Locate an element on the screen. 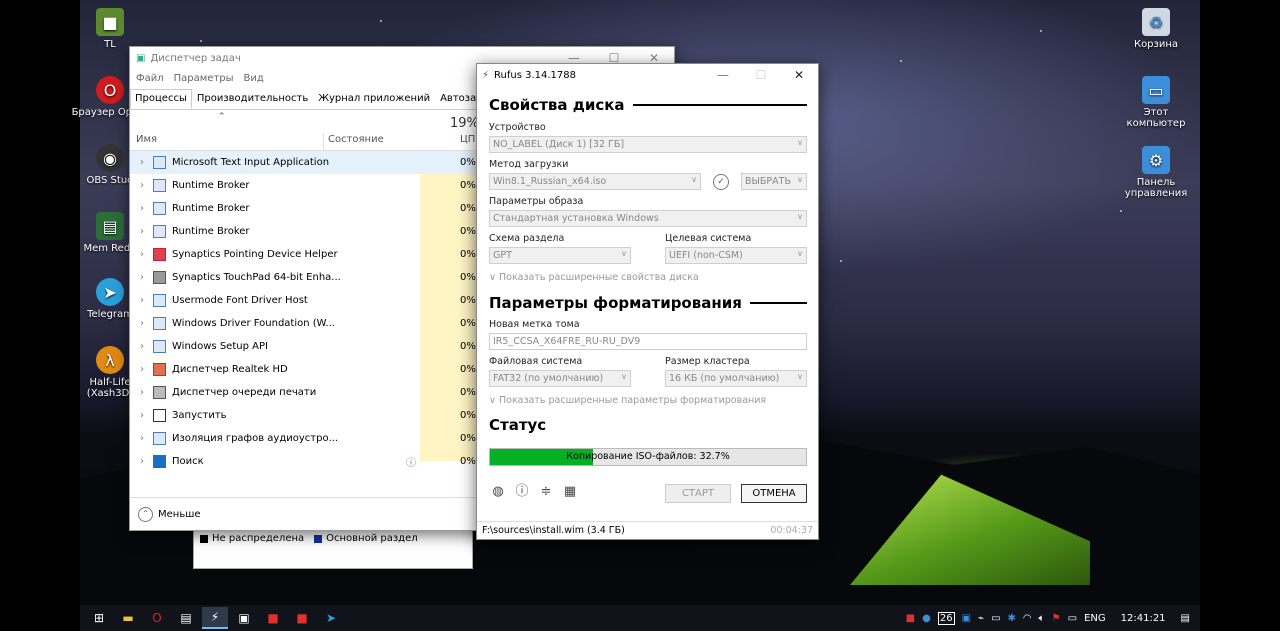 The image size is (1280, 631). speaker-icon is located at coordinates (159, 369).